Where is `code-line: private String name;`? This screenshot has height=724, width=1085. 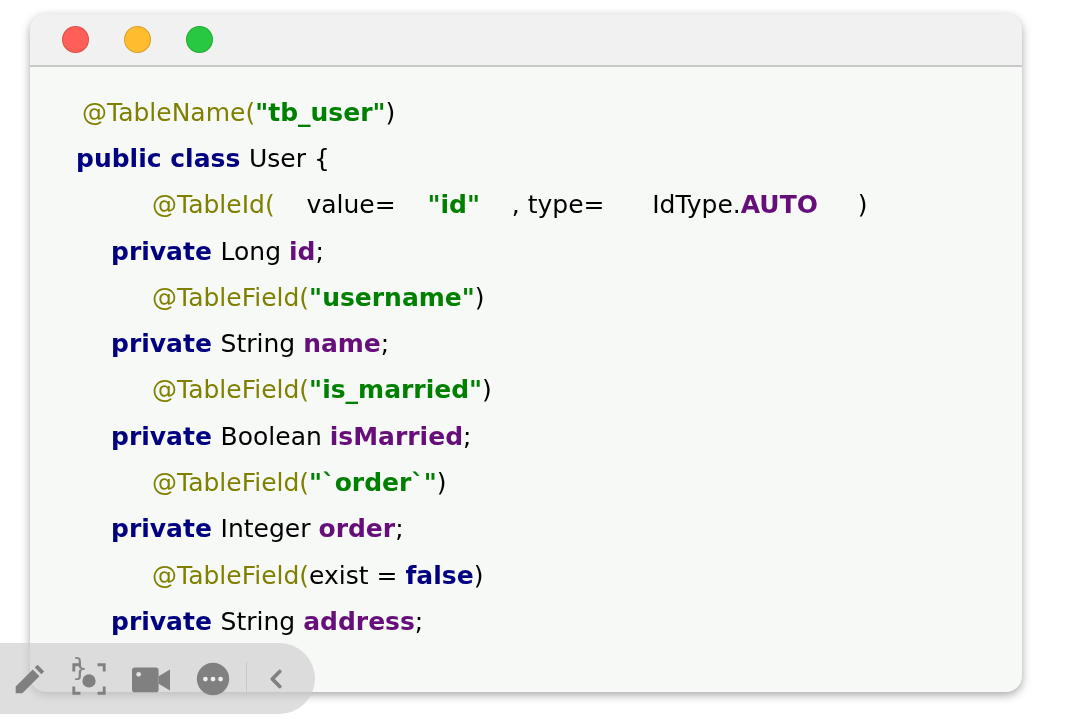 code-line: private String name; is located at coordinates (250, 344).